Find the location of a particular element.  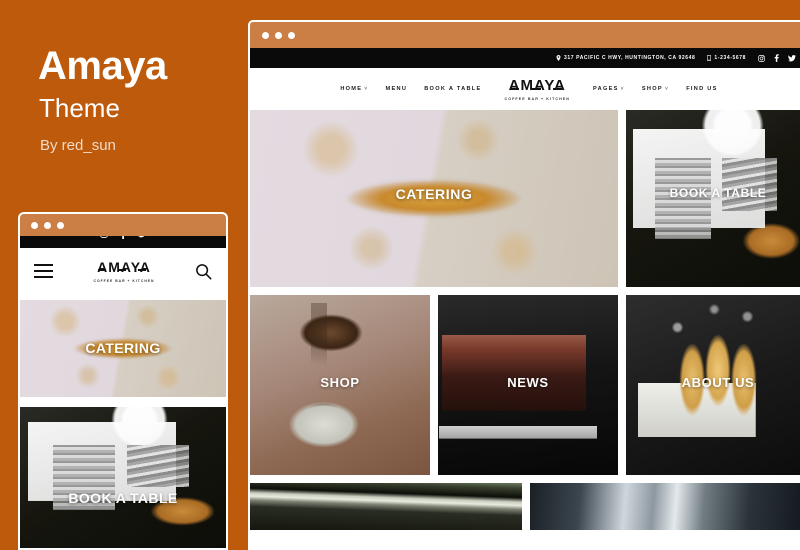

site-logo: AMAYA COFFEE BAR + KITCHEN is located at coordinates (537, 89).